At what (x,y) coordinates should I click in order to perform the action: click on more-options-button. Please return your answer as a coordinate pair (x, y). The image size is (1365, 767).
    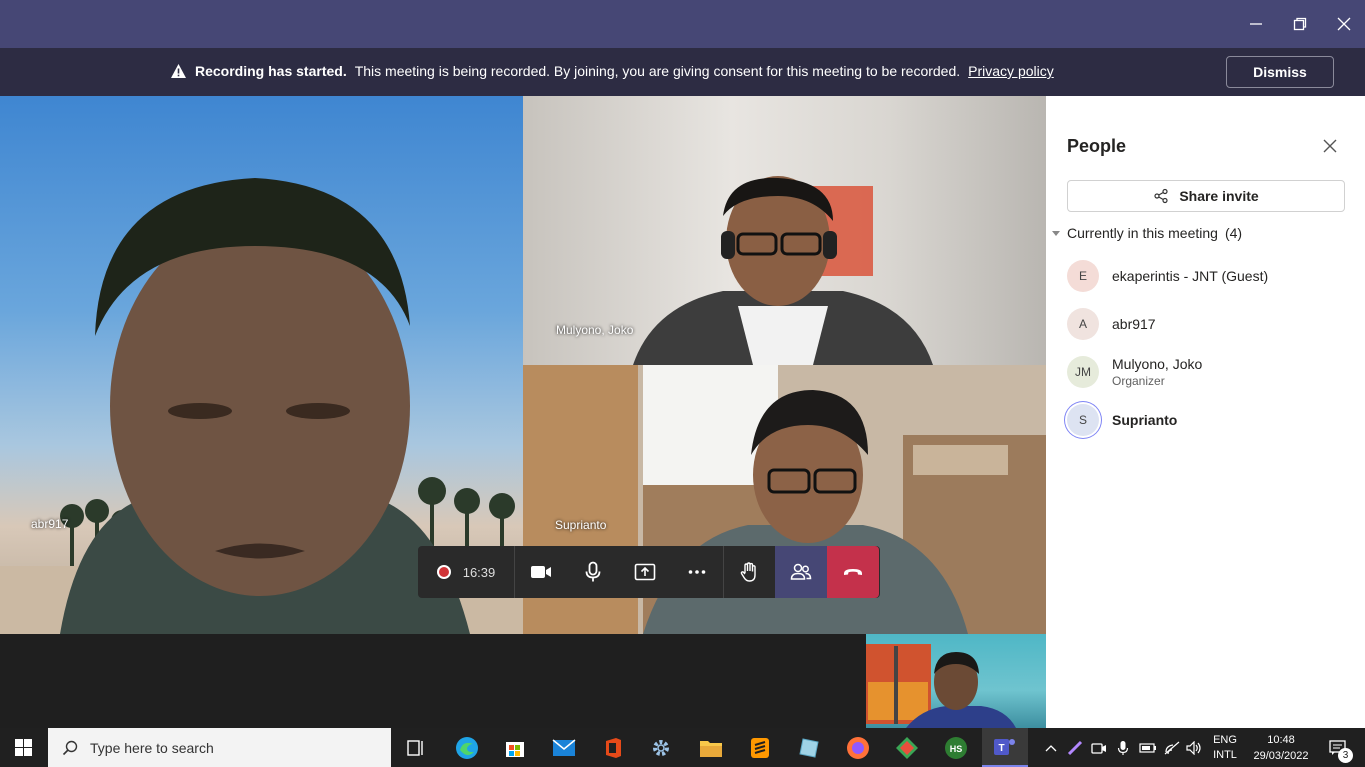
    Looking at the image, I should click on (697, 572).